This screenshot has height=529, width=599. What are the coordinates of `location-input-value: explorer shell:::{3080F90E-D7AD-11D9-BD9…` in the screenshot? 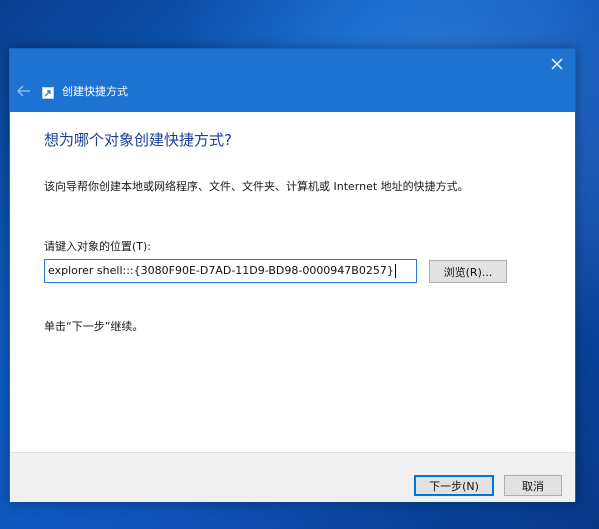 It's located at (221, 270).